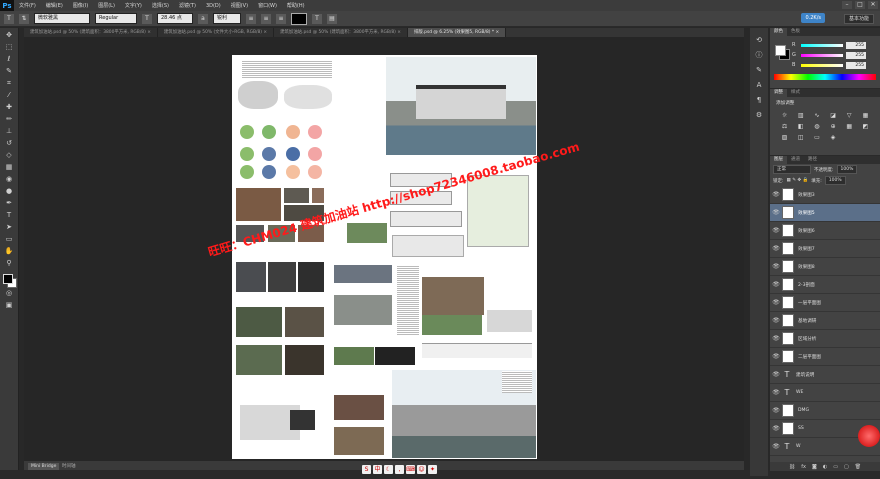  Describe the element at coordinates (9, 143) in the screenshot. I see `history-brush-tool-icon: ↺` at that location.